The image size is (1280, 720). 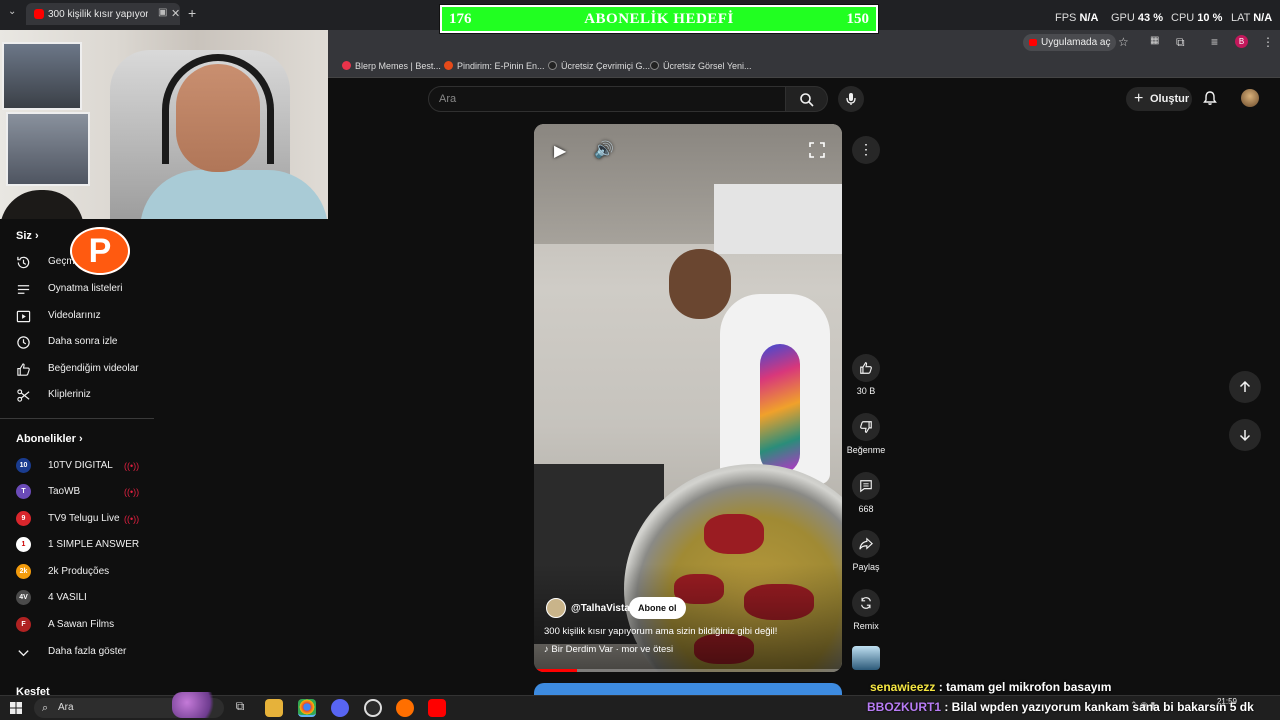 I want to click on youtube-app-icon, so click(x=437, y=708).